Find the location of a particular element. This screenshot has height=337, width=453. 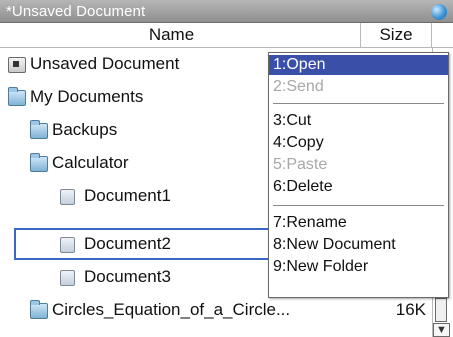

battery-icon is located at coordinates (439, 12).